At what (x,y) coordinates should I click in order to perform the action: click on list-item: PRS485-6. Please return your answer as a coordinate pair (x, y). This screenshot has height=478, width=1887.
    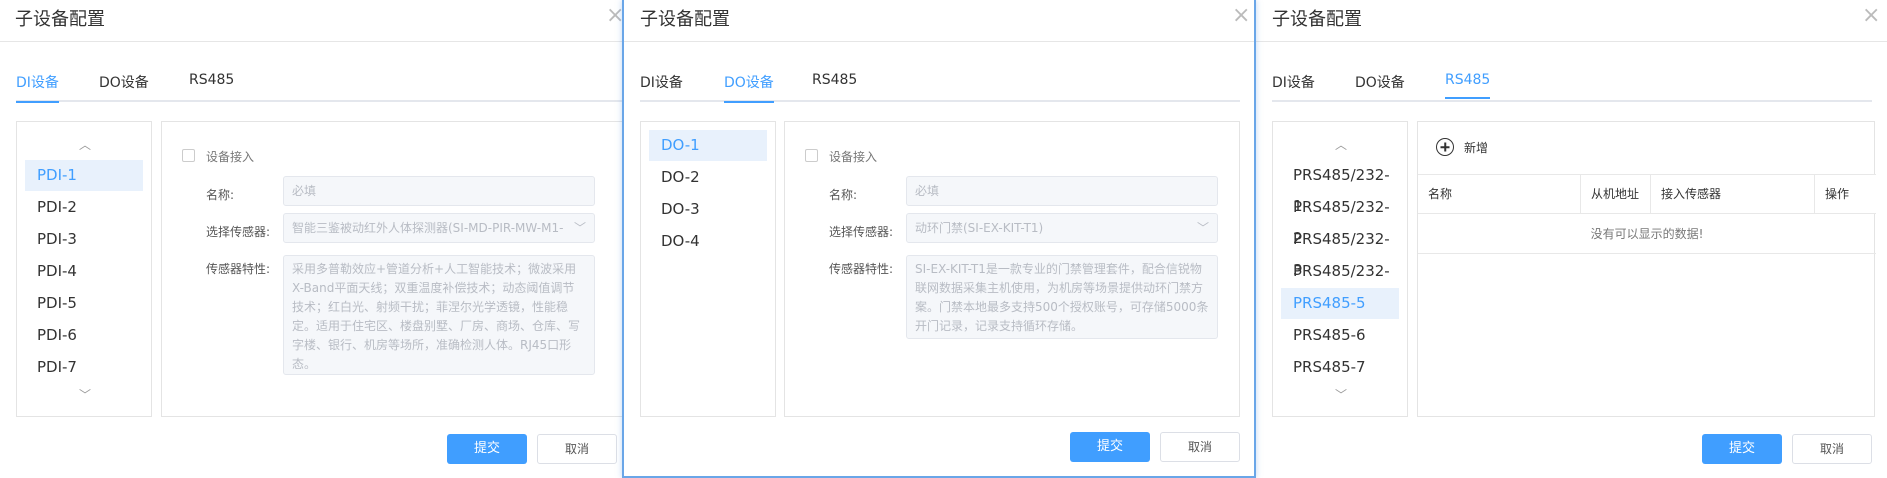
    Looking at the image, I should click on (1340, 335).